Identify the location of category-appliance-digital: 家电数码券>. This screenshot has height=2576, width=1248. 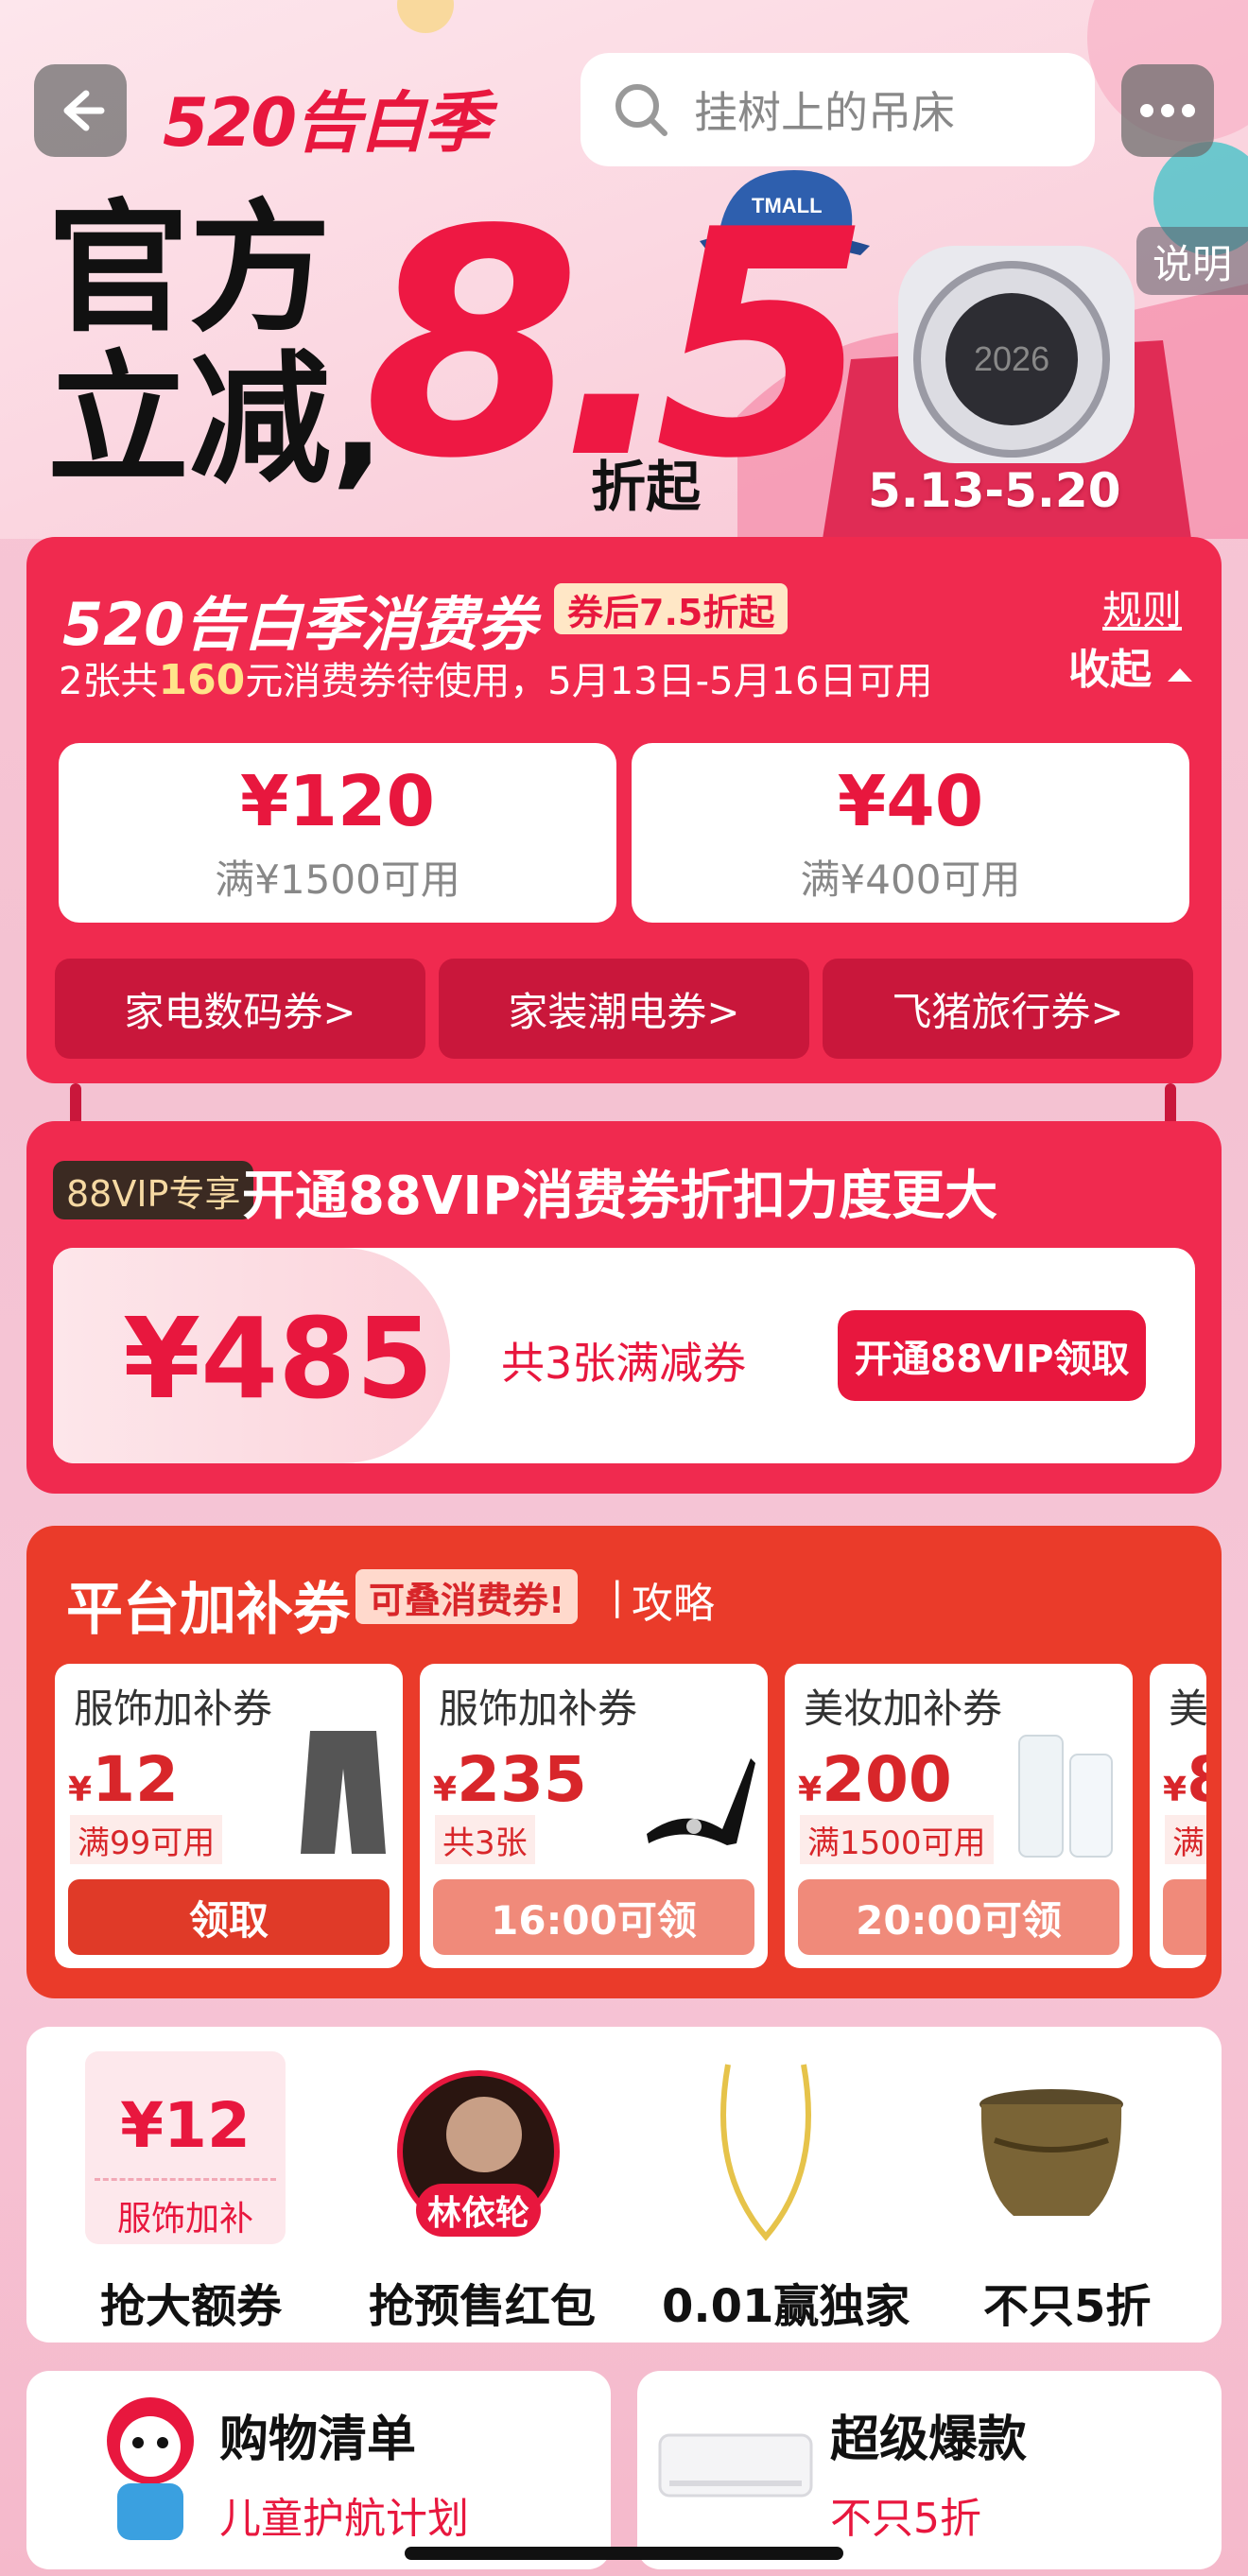
(240, 1009).